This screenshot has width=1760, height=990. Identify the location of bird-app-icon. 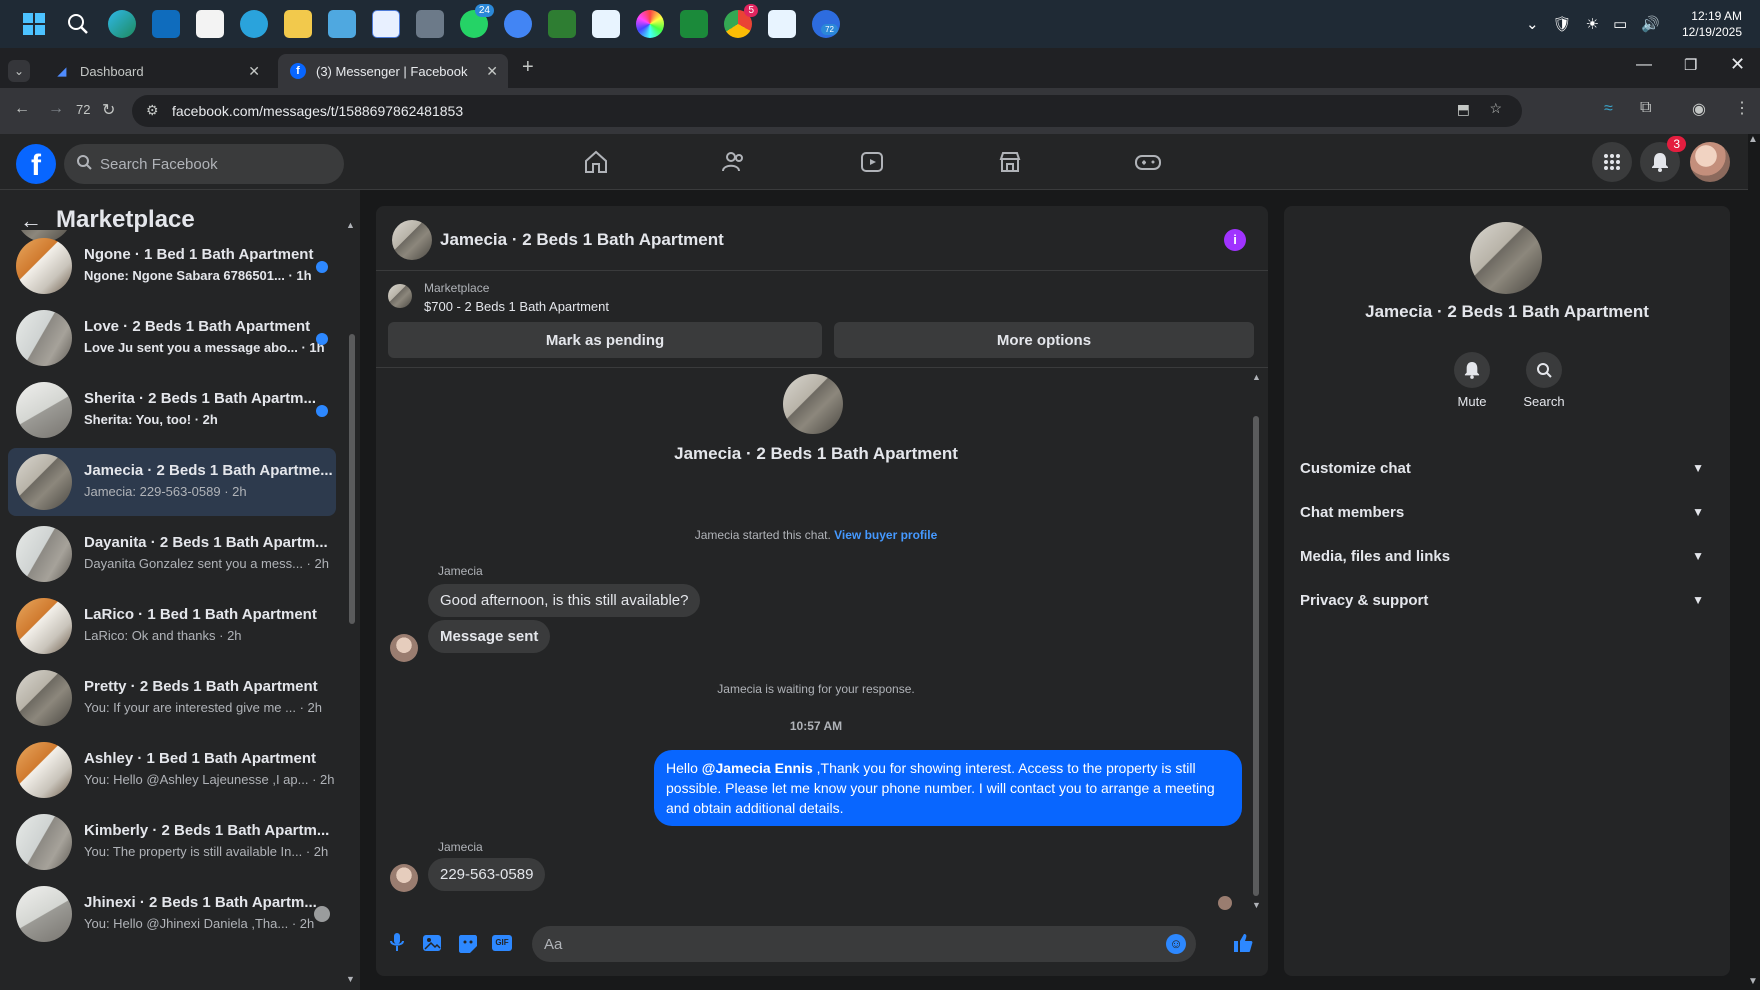
(430, 24).